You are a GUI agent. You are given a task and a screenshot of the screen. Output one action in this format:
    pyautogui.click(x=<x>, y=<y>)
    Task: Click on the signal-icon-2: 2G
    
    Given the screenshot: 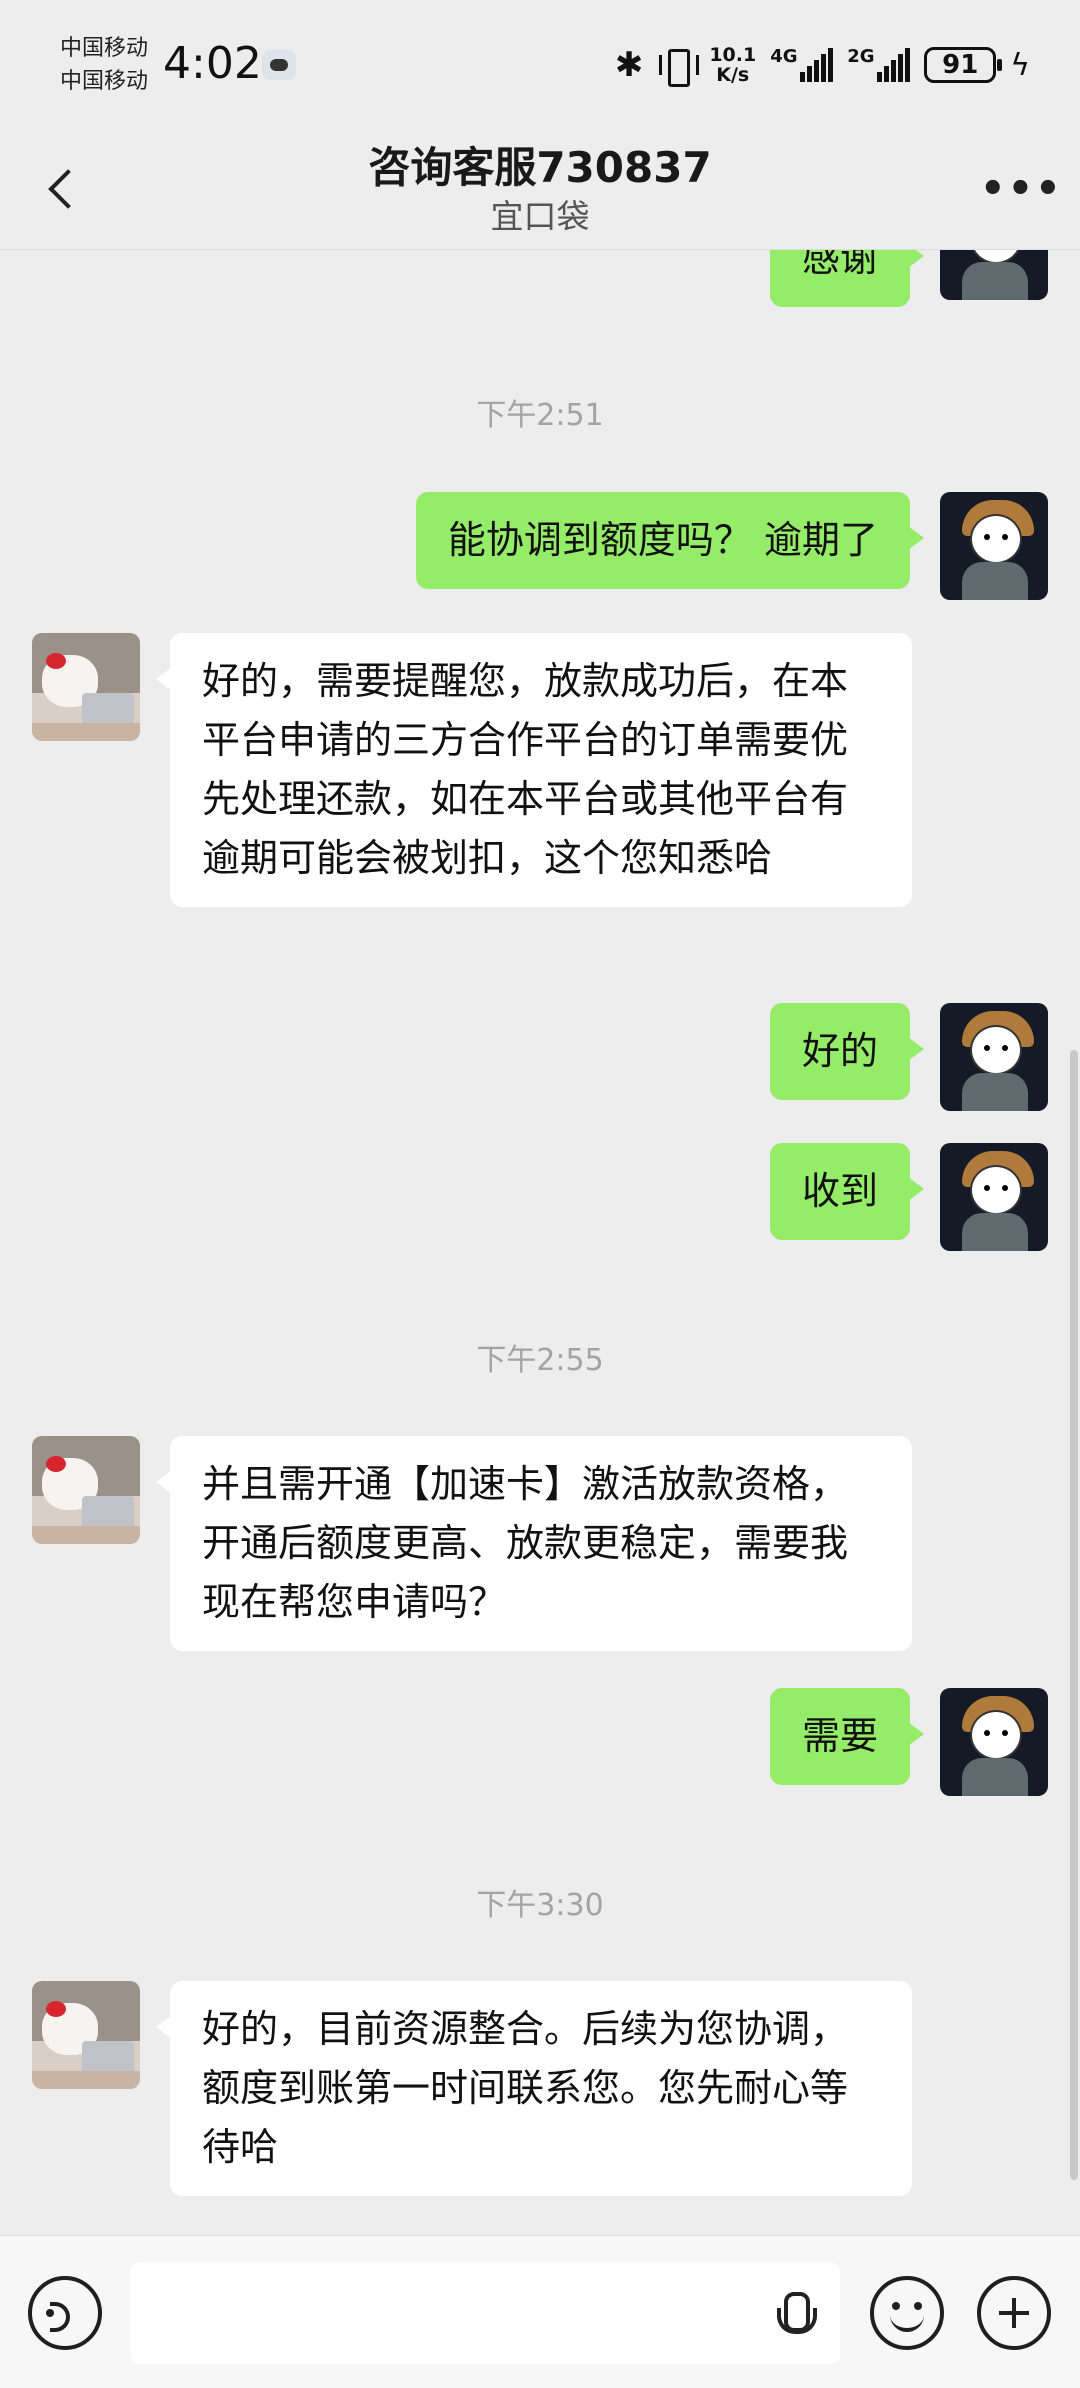 What is the action you would take?
    pyautogui.click(x=879, y=64)
    